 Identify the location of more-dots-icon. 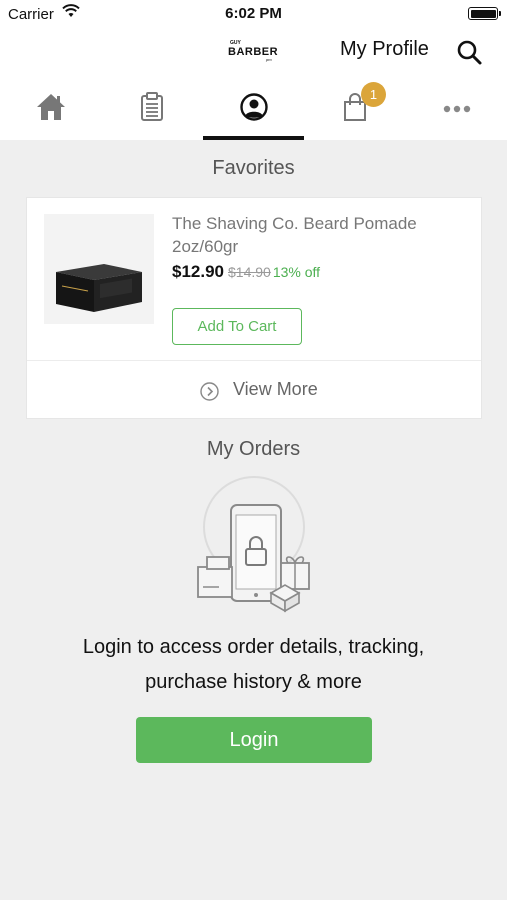
(456, 109).